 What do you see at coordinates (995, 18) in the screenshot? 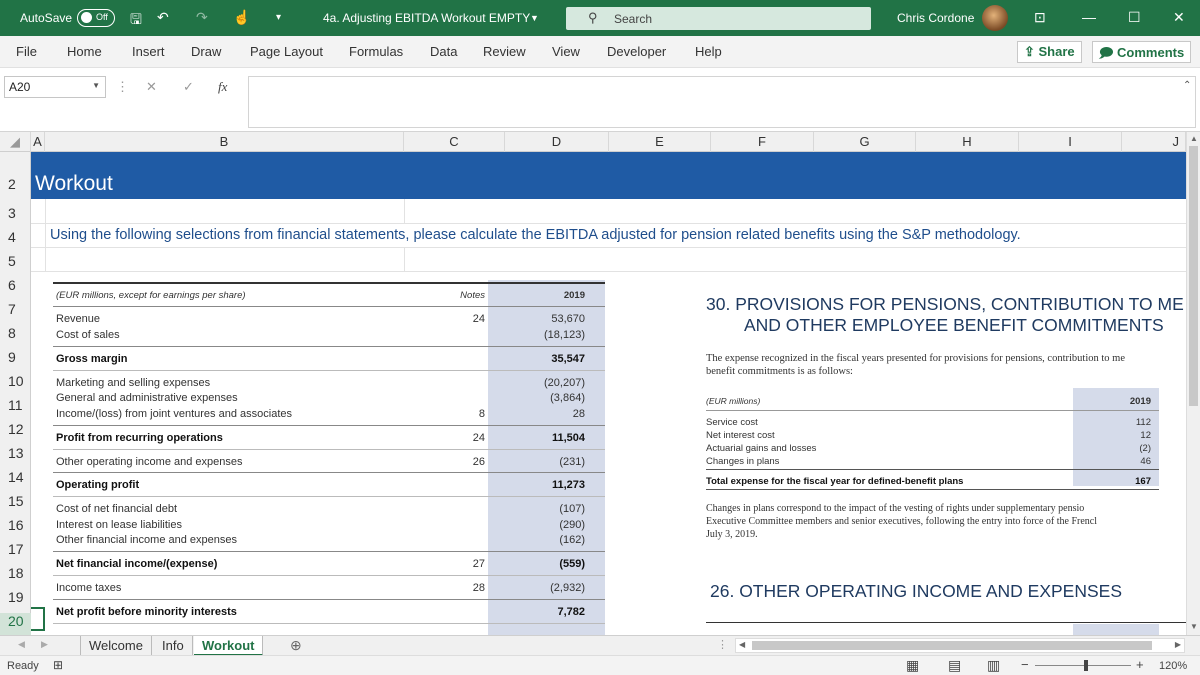
I see `avatar` at bounding box center [995, 18].